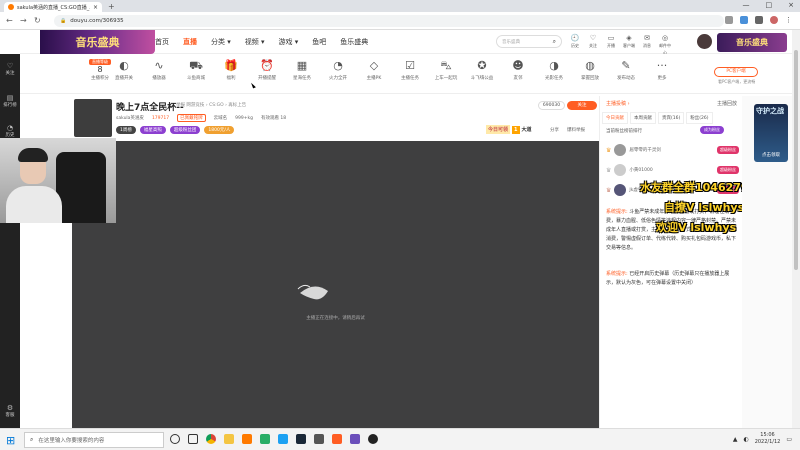  What do you see at coordinates (727, 103) in the screenshot?
I see `streamer-replay-link: 主播回放` at bounding box center [727, 103].